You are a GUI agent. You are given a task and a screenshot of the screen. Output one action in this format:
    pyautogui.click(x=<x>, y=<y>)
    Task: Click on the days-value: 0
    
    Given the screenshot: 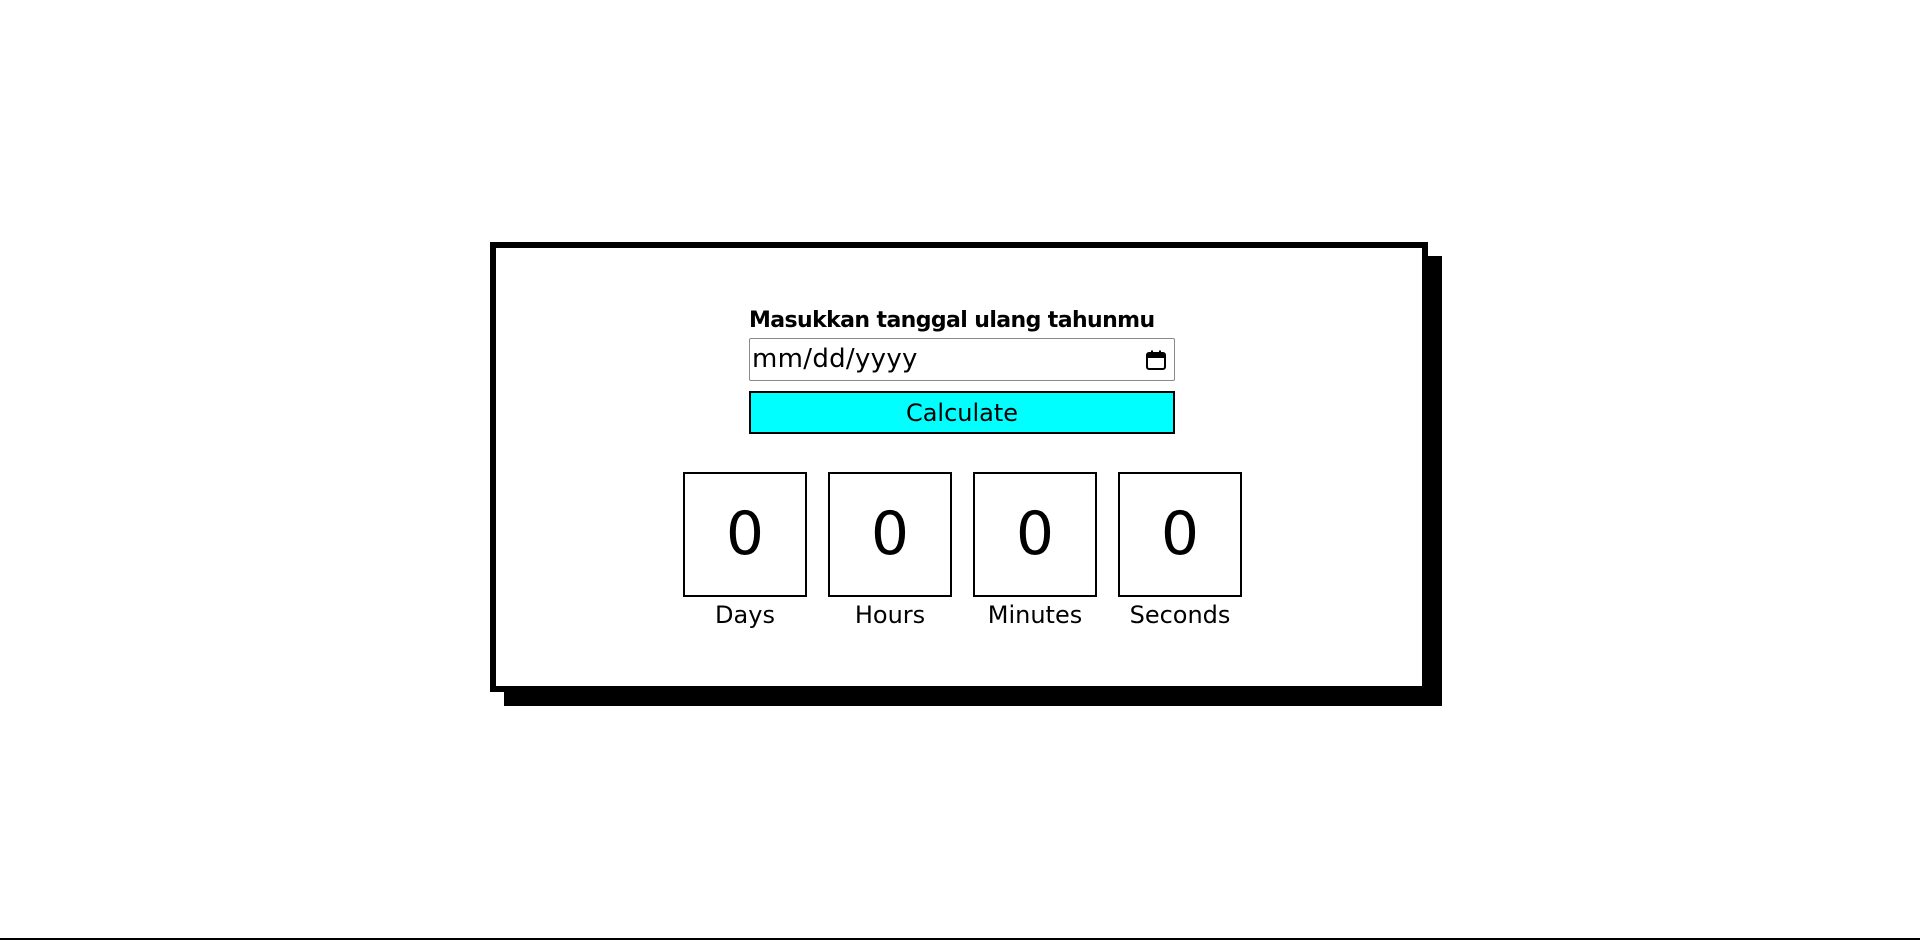 What is the action you would take?
    pyautogui.click(x=745, y=534)
    